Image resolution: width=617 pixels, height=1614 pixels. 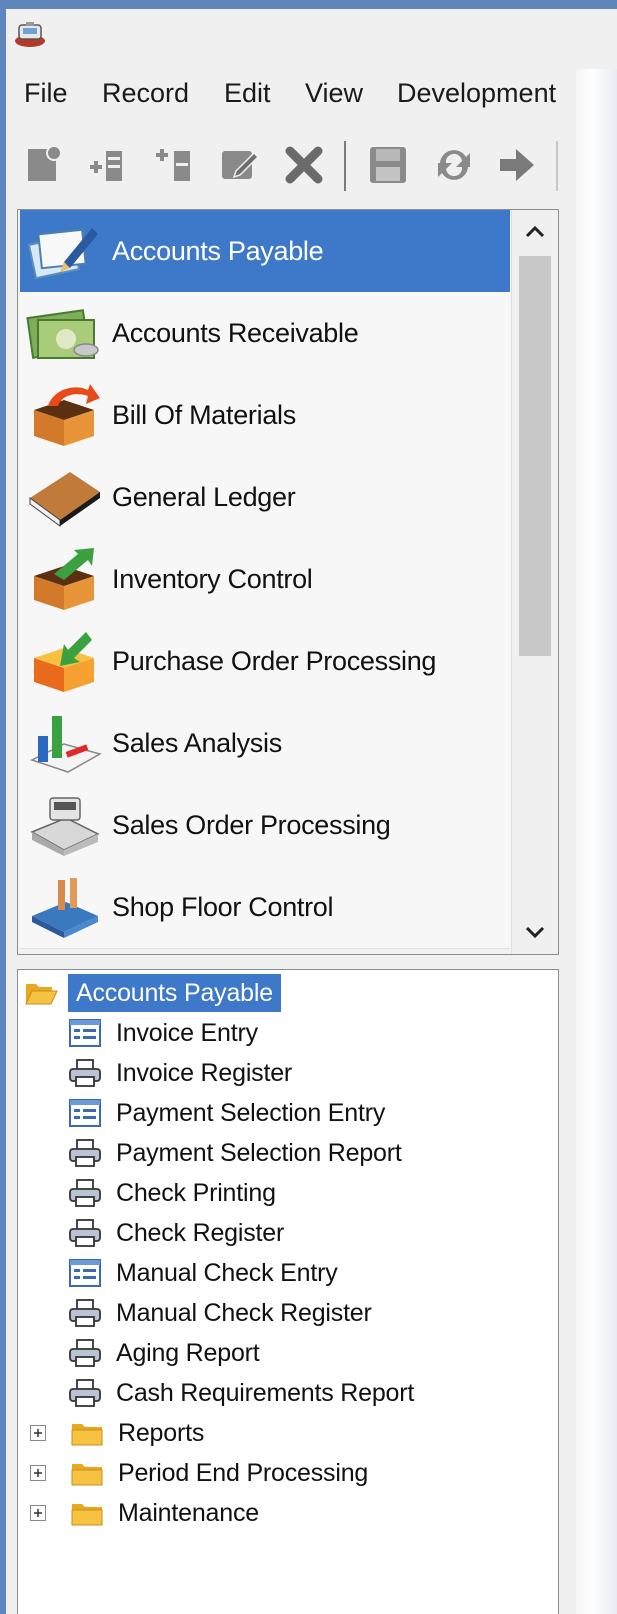 What do you see at coordinates (66, 744) in the screenshot?
I see `bar-chart-icon` at bounding box center [66, 744].